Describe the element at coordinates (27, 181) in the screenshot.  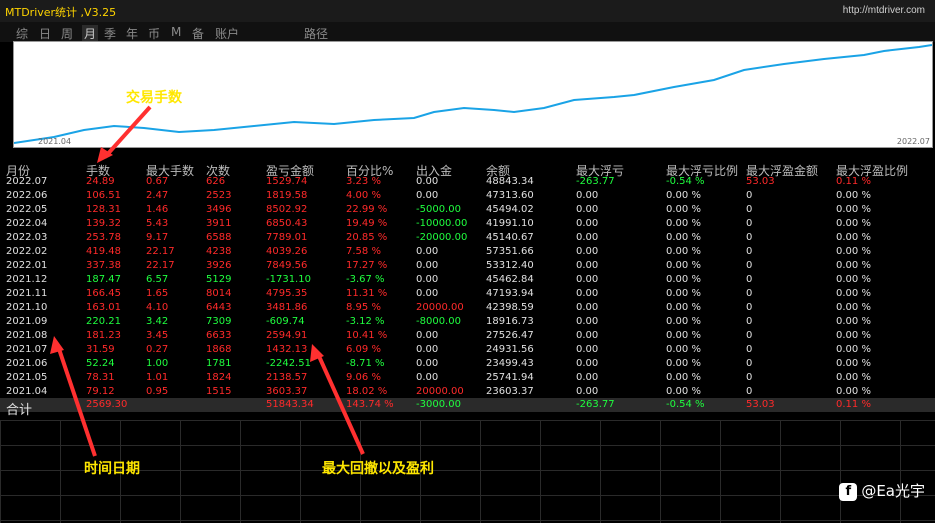
I see `row-month: 2022.07` at that location.